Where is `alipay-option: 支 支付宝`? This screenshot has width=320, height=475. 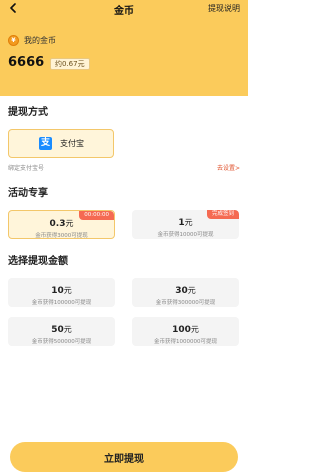
alipay-option: 支 支付宝 is located at coordinates (61, 143).